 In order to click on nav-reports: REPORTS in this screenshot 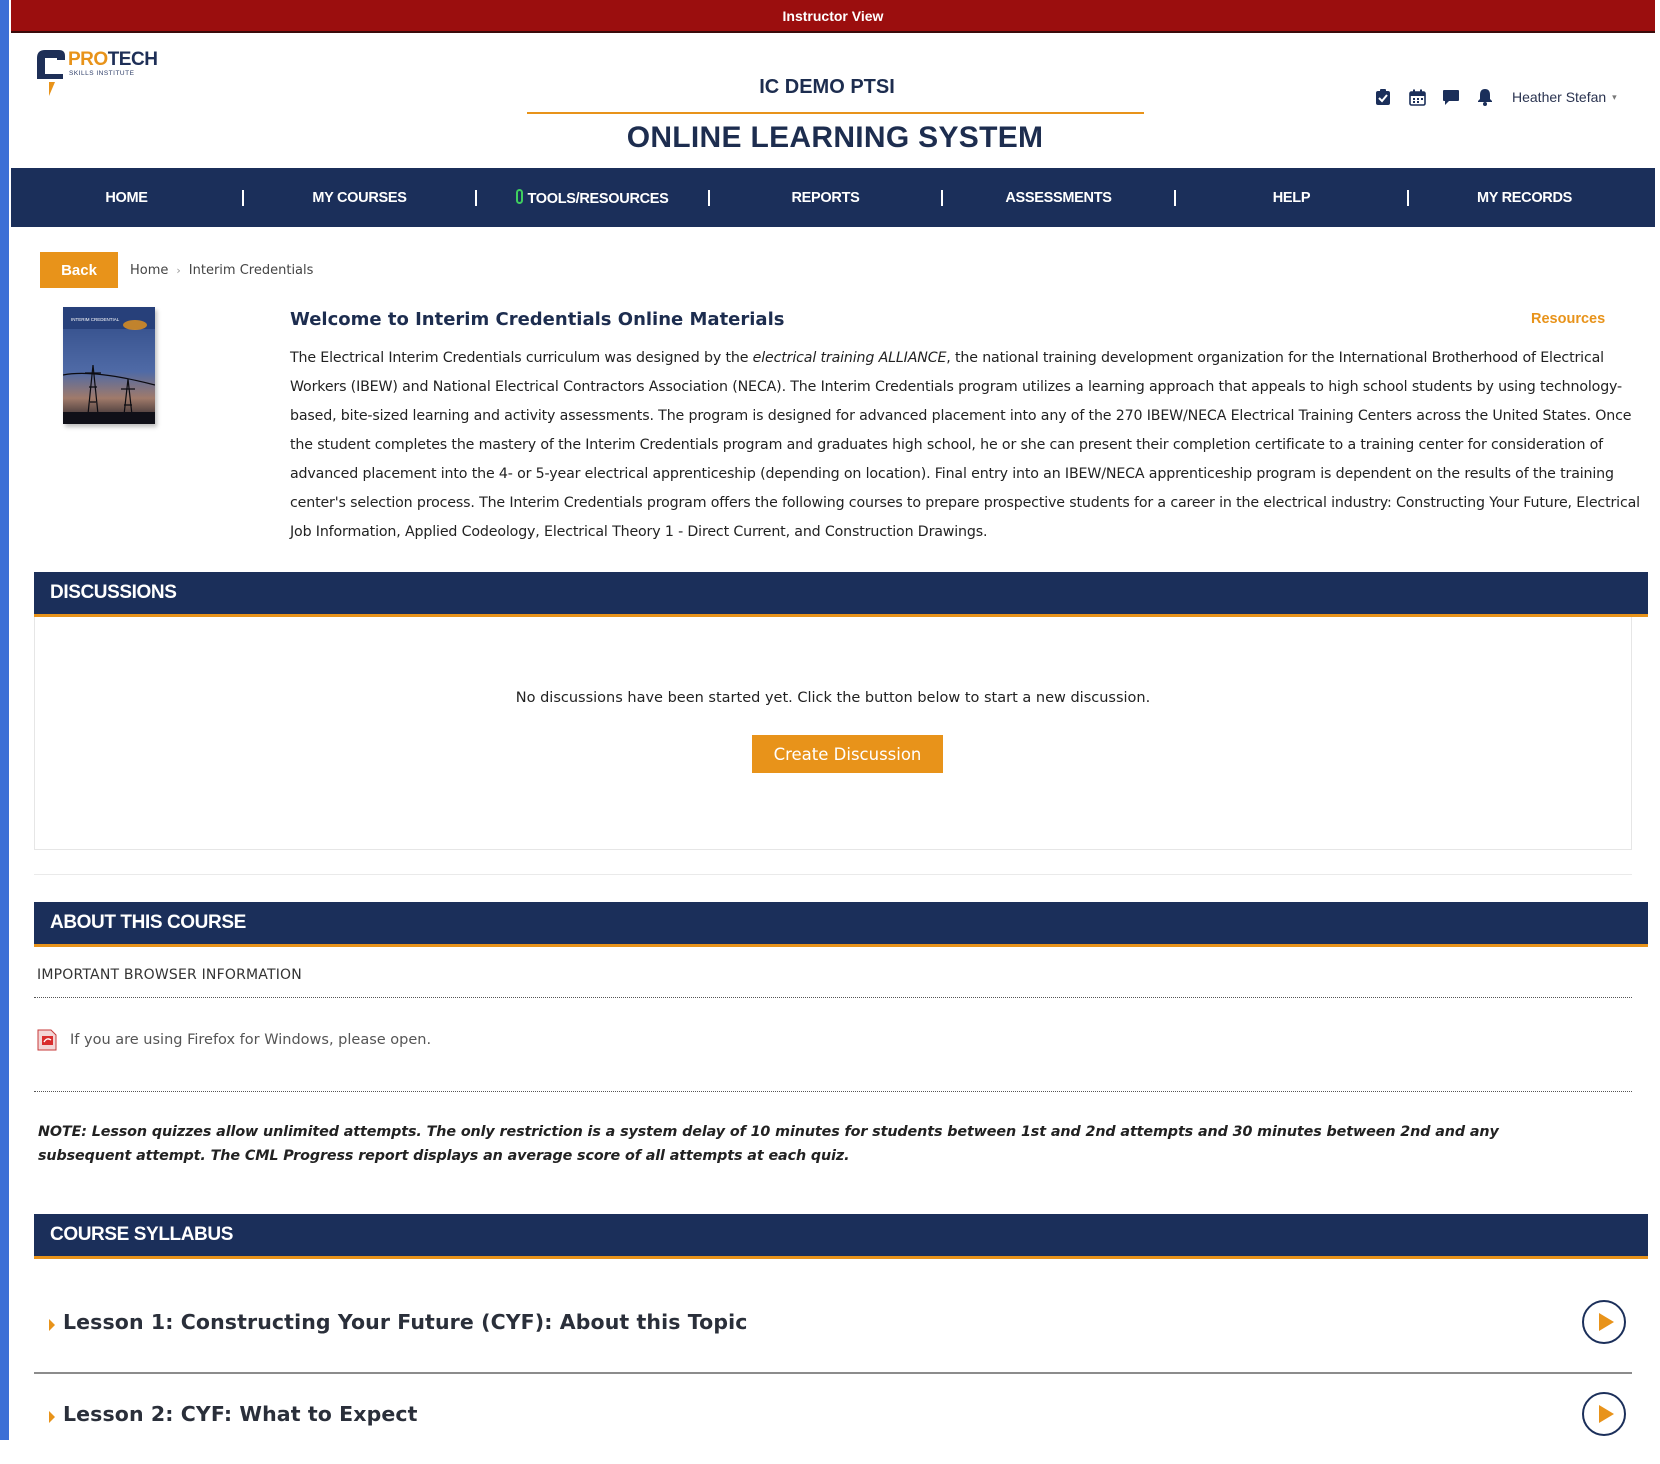, I will do `click(825, 198)`.